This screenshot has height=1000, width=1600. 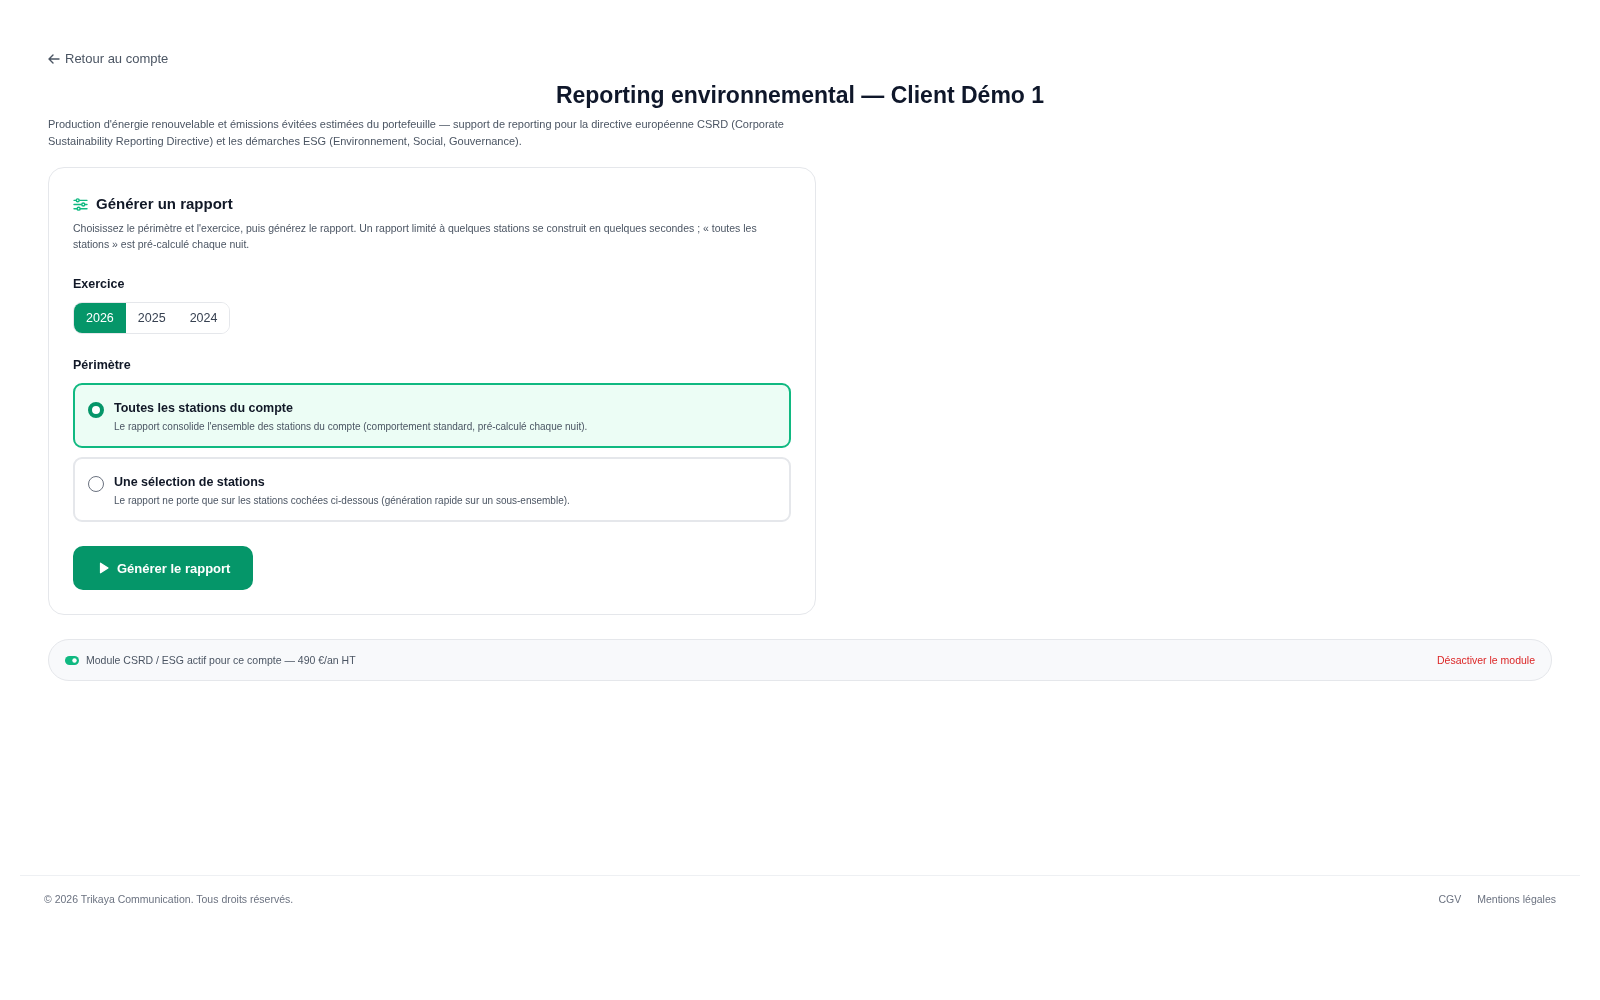 What do you see at coordinates (351, 427) in the screenshot?
I see `option-description: Le rapport consolide l'ensemble des stations du compte (comportement standard, pré-calculé chaque nuit).` at bounding box center [351, 427].